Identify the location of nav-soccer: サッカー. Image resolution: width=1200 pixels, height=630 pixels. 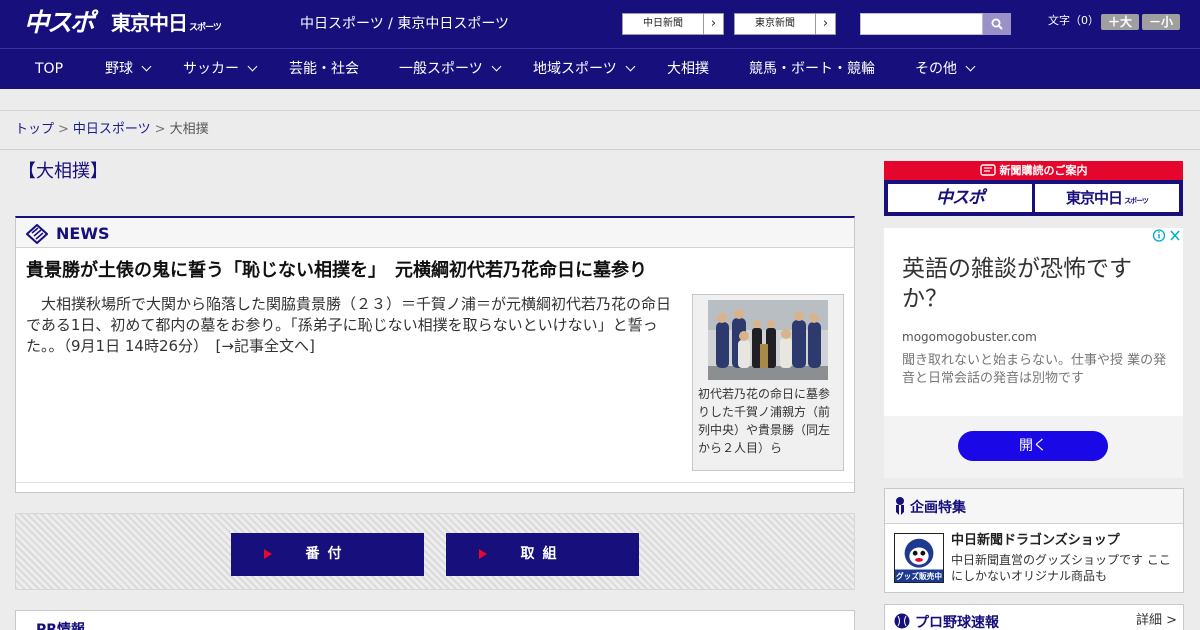
(220, 69).